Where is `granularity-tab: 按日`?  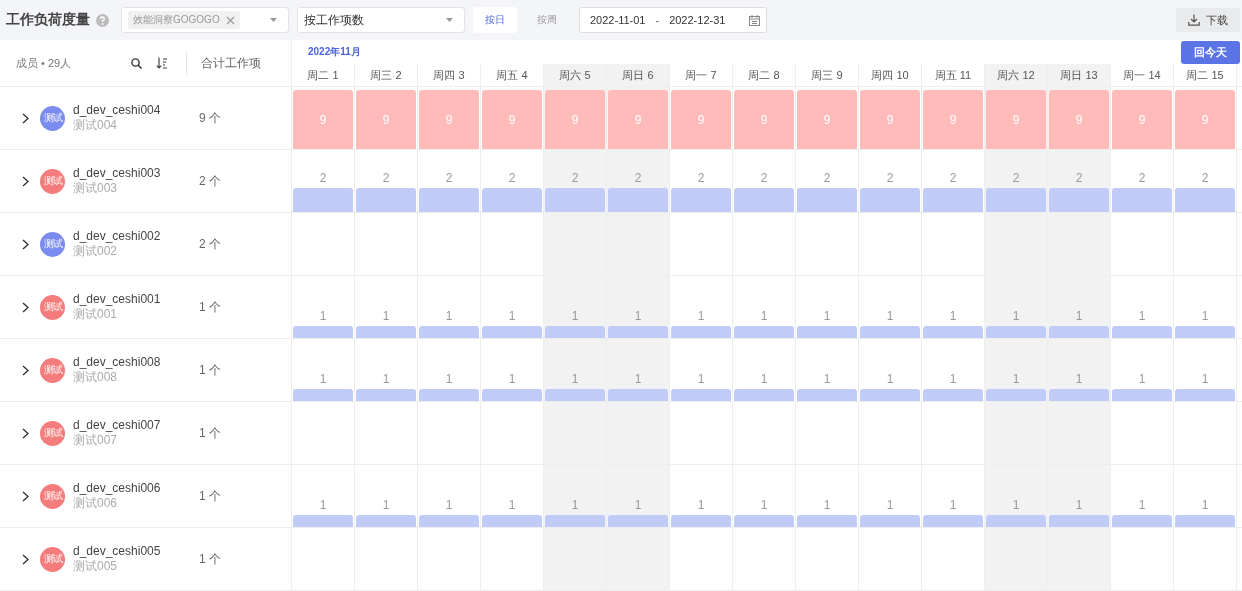 granularity-tab: 按日 is located at coordinates (495, 20).